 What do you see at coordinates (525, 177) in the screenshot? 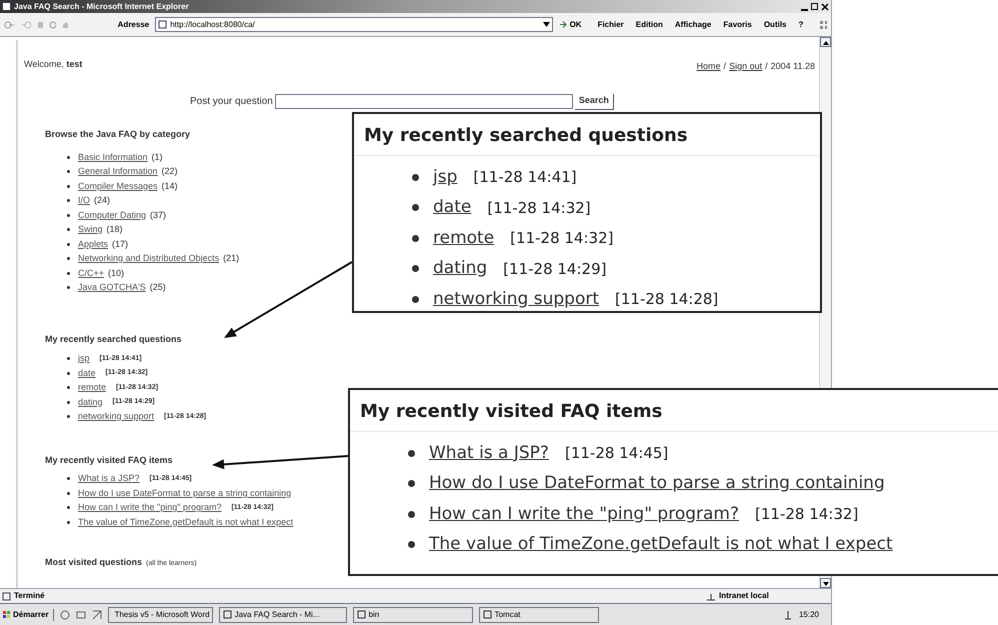
I see `timestamp: [11-28 14:41]` at bounding box center [525, 177].